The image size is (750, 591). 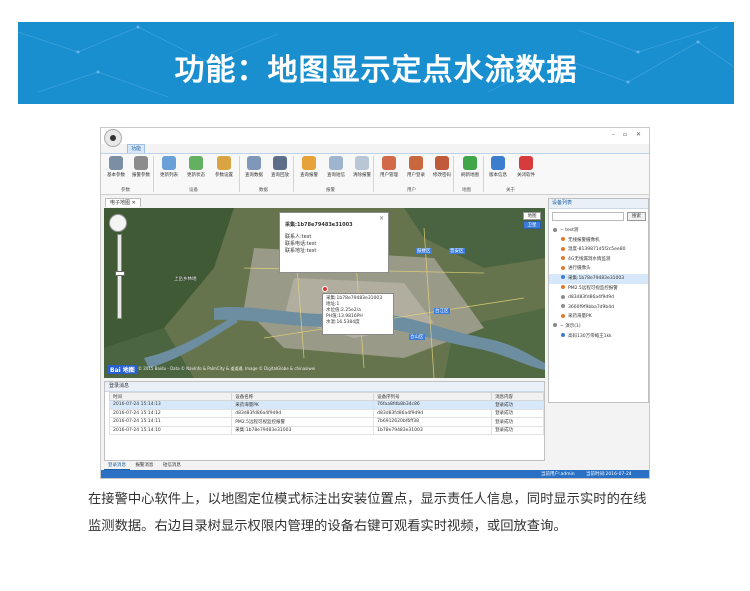 I want to click on table-cell: 2016-07-24 15:14:10, so click(x=170, y=430).